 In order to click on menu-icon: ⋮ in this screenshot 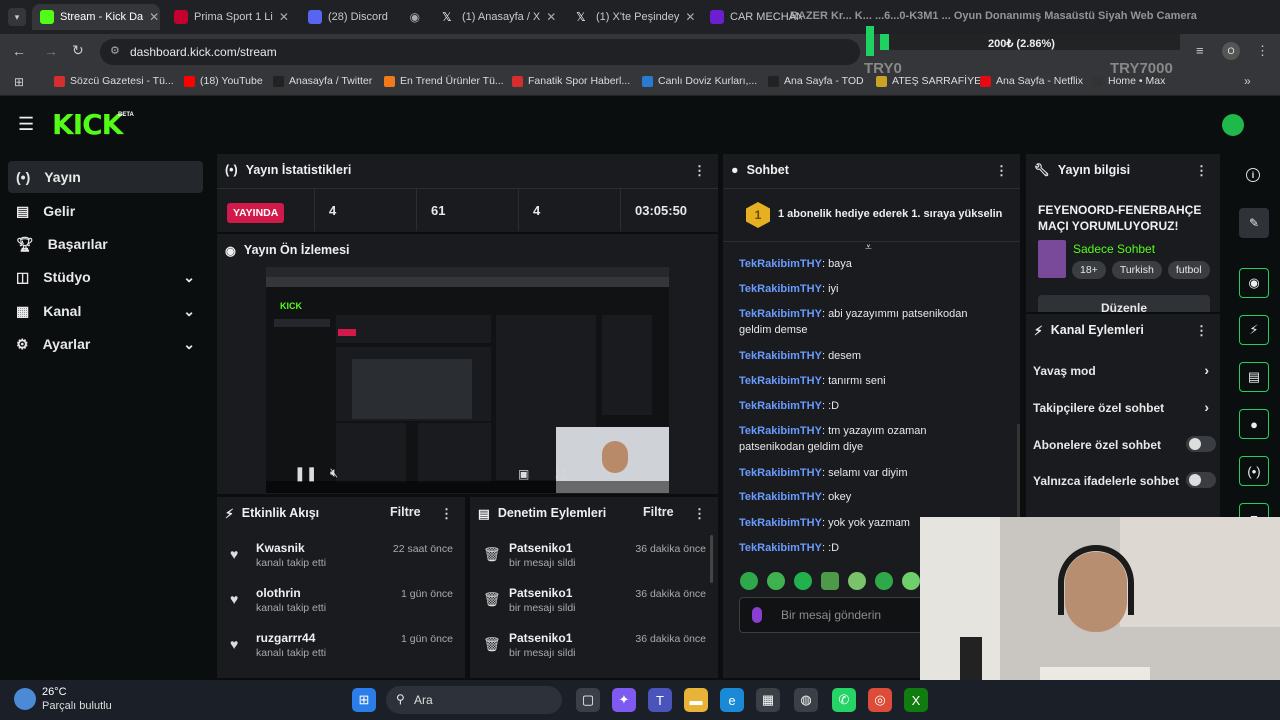, I will do `click(1262, 51)`.